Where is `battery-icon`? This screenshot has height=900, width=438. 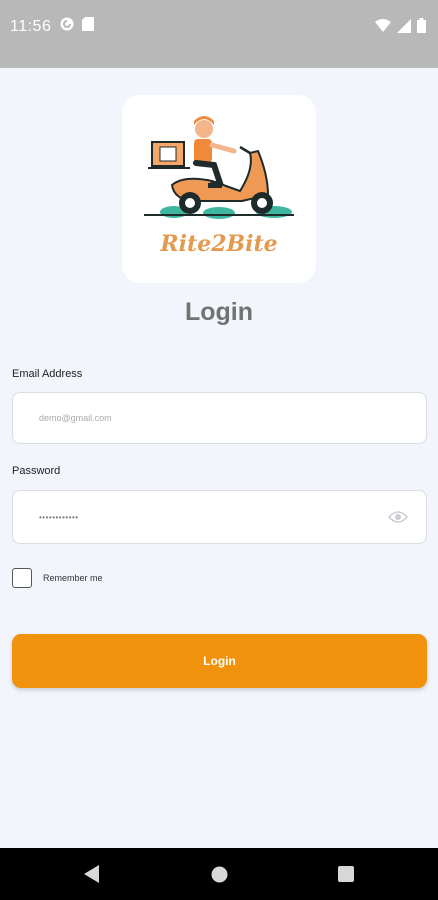
battery-icon is located at coordinates (421, 25).